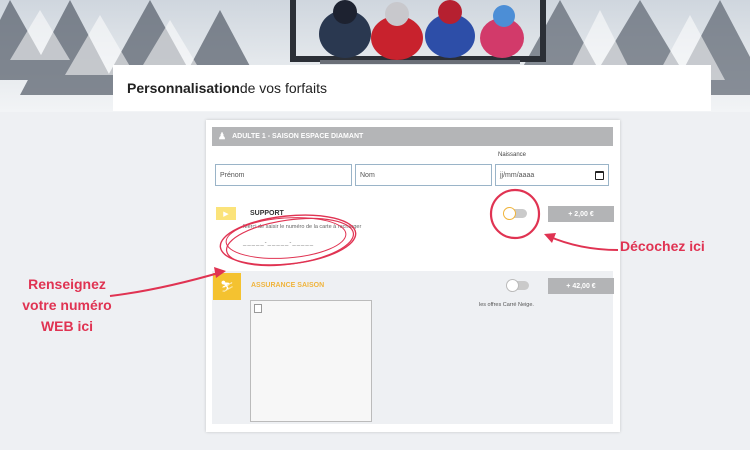  I want to click on annotation-right: Décochez ici, so click(662, 246).